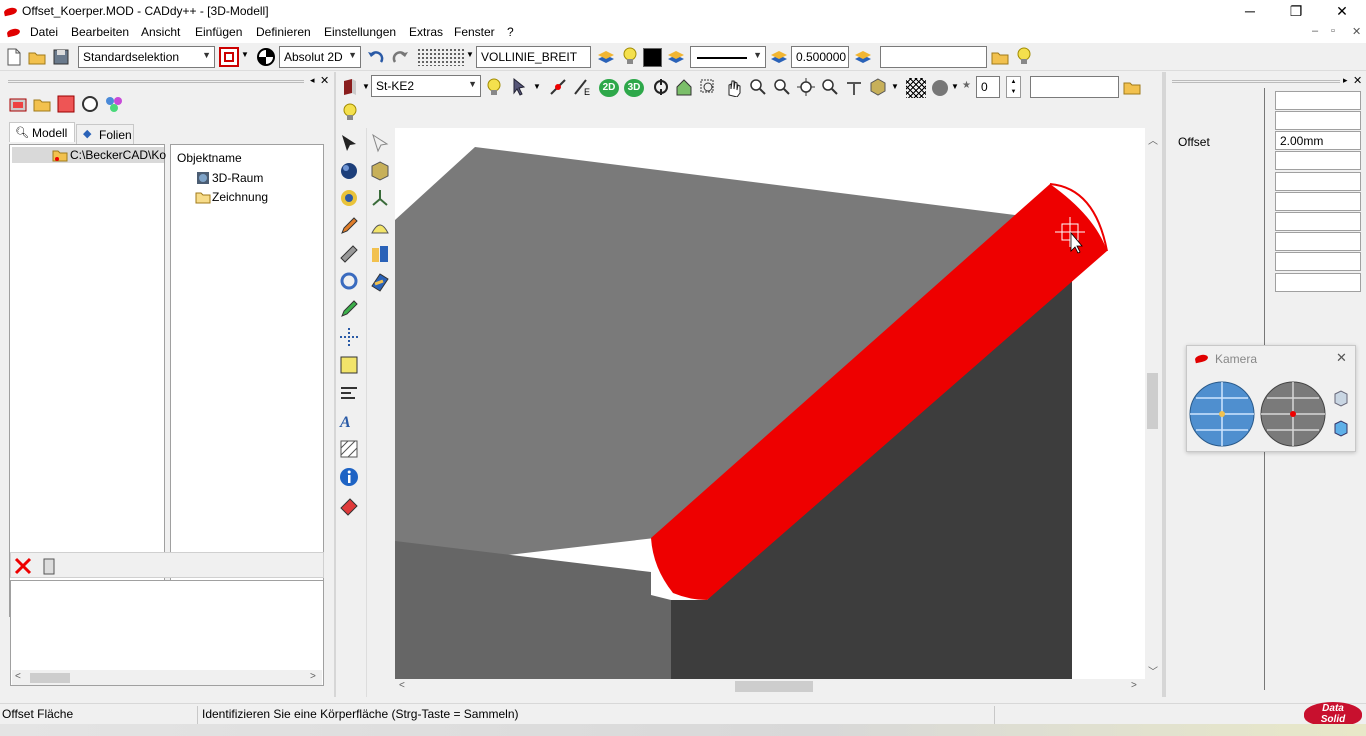 This screenshot has width=1366, height=736. I want to click on menu-help: ?, so click(510, 32).